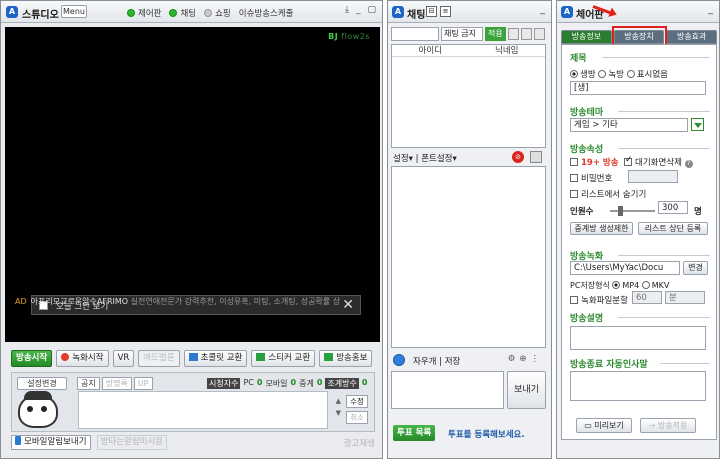  What do you see at coordinates (193, 357) in the screenshot?
I see `chocolate-icon` at bounding box center [193, 357].